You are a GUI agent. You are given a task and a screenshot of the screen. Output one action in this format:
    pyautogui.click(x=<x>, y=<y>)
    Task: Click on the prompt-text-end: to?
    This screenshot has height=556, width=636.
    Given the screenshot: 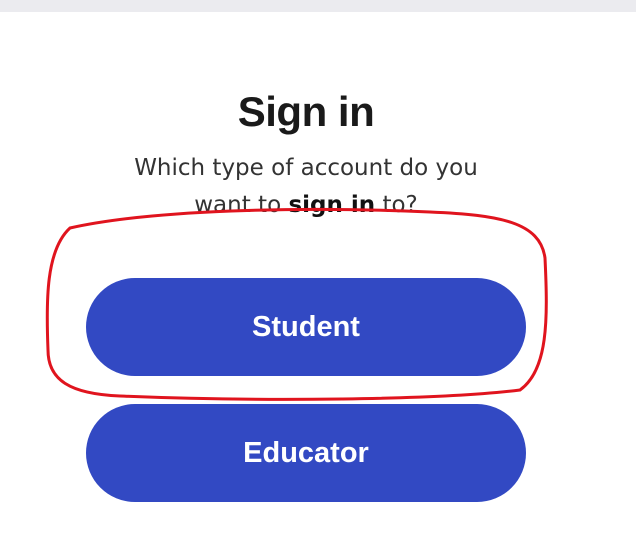 What is the action you would take?
    pyautogui.click(x=396, y=205)
    